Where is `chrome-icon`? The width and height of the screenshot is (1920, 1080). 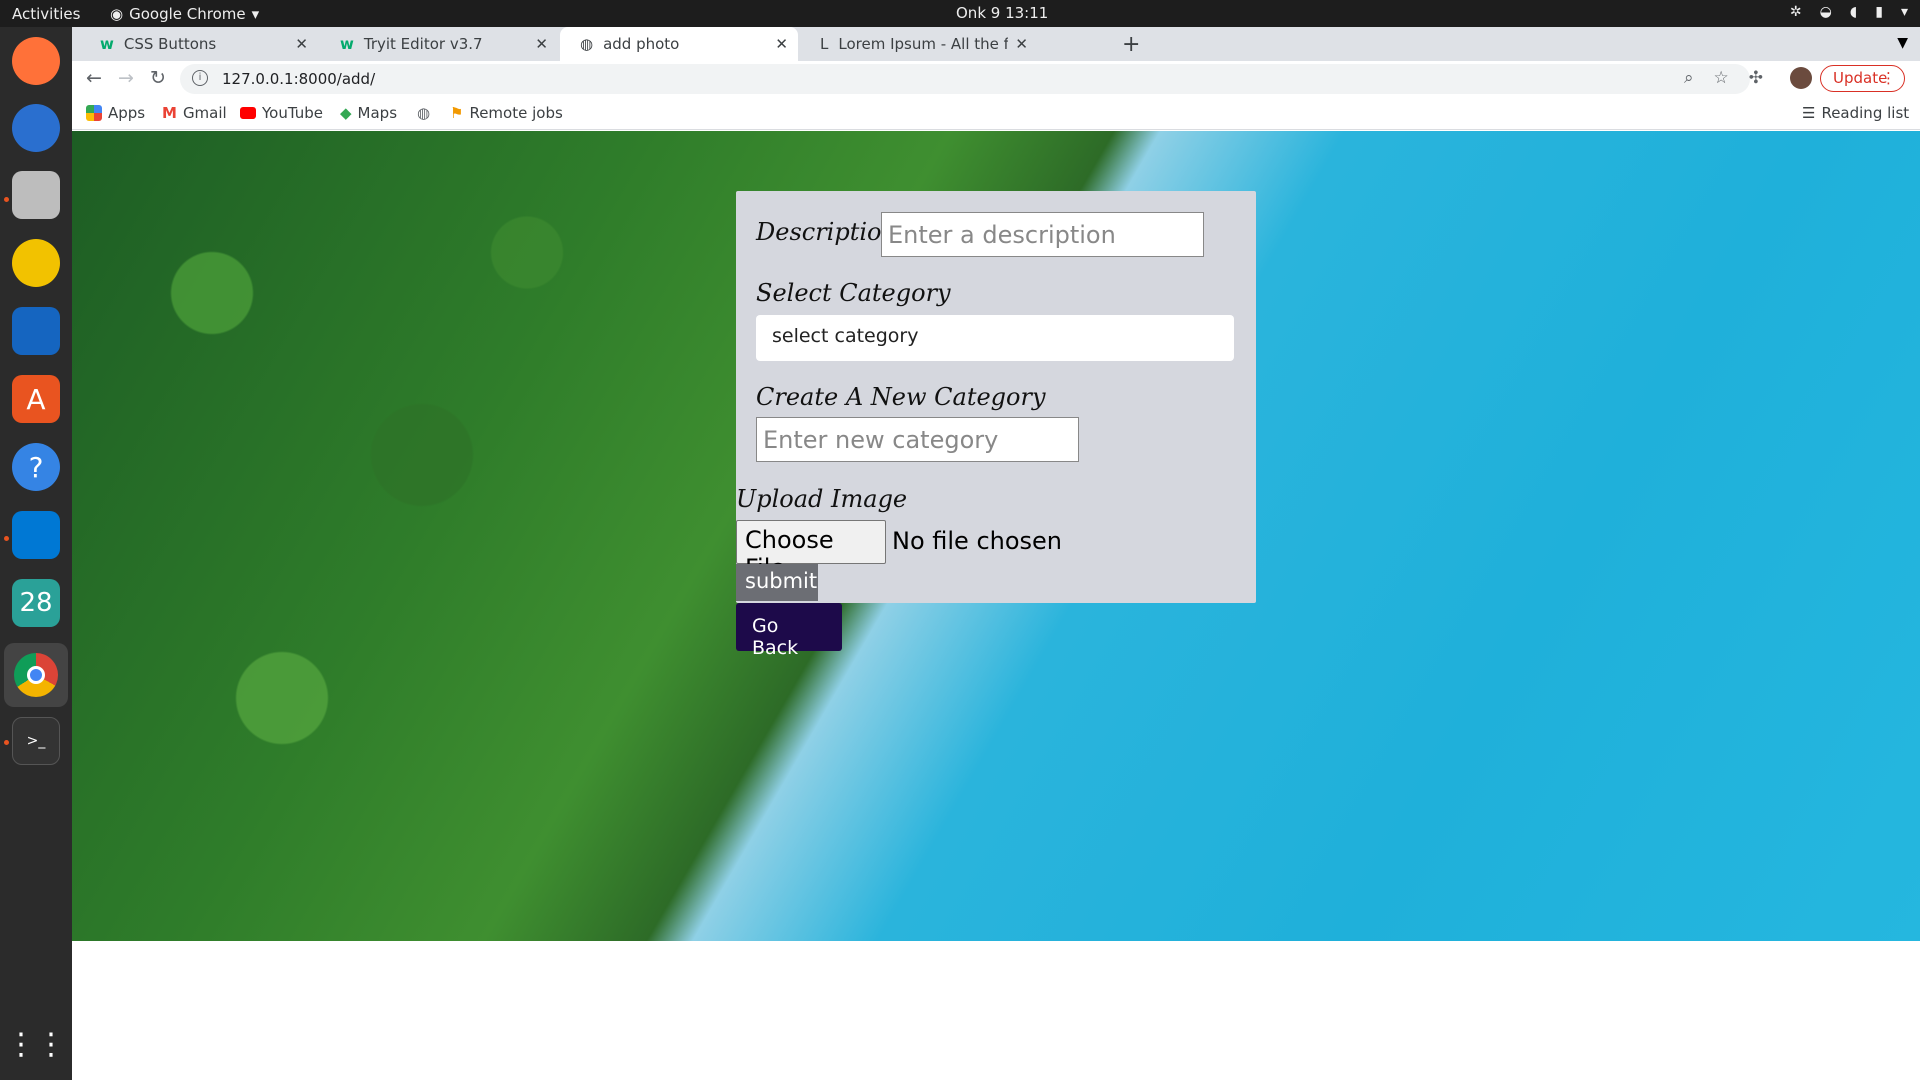
chrome-icon is located at coordinates (36, 675).